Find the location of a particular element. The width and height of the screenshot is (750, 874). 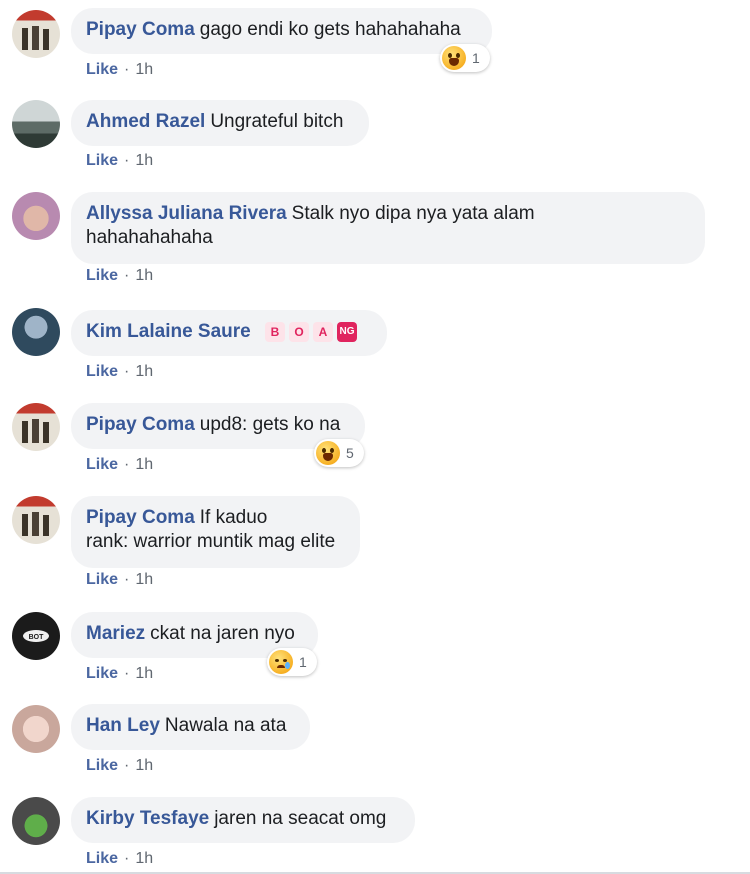

comment-text: upd8: gets ko na is located at coordinates (270, 424).